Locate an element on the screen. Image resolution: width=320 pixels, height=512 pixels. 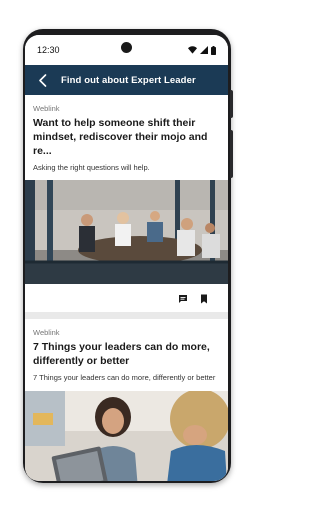
app-bar-title: Find out about Expert Leader is located at coordinates (128, 80).